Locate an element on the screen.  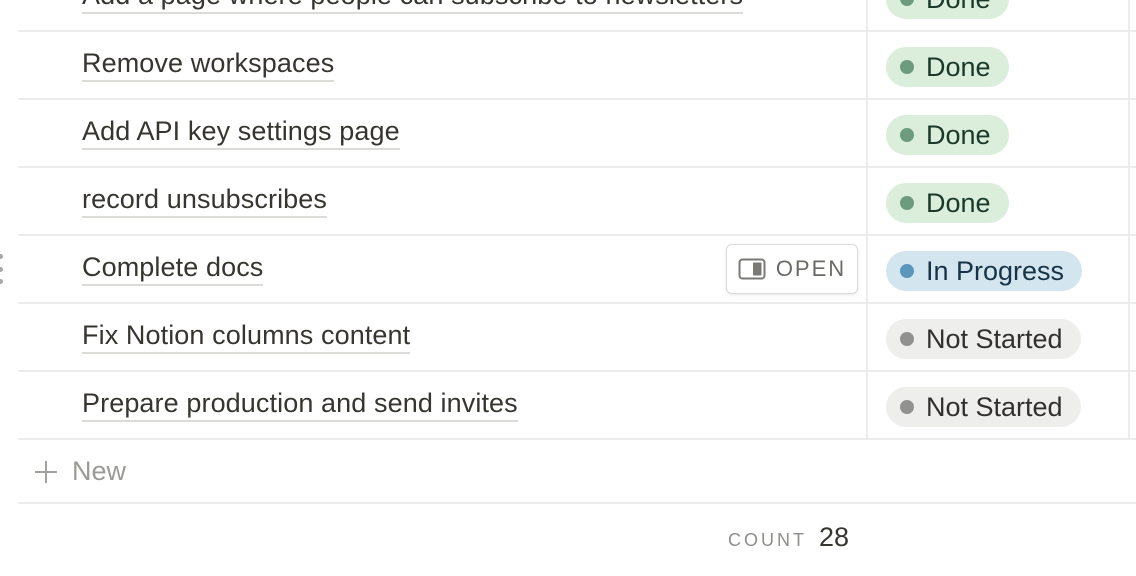
row-title: Remove workspaces is located at coordinates (208, 64).